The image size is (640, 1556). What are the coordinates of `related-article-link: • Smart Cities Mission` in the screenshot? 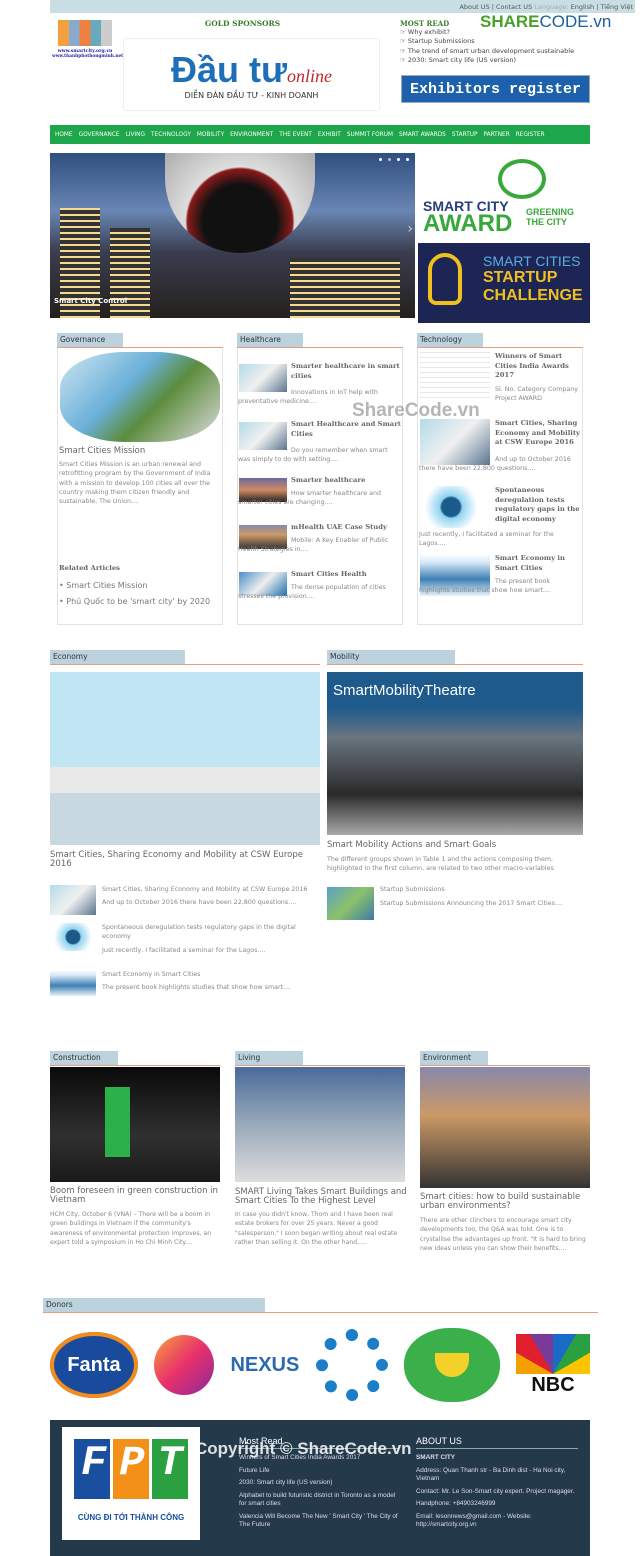 It's located at (139, 585).